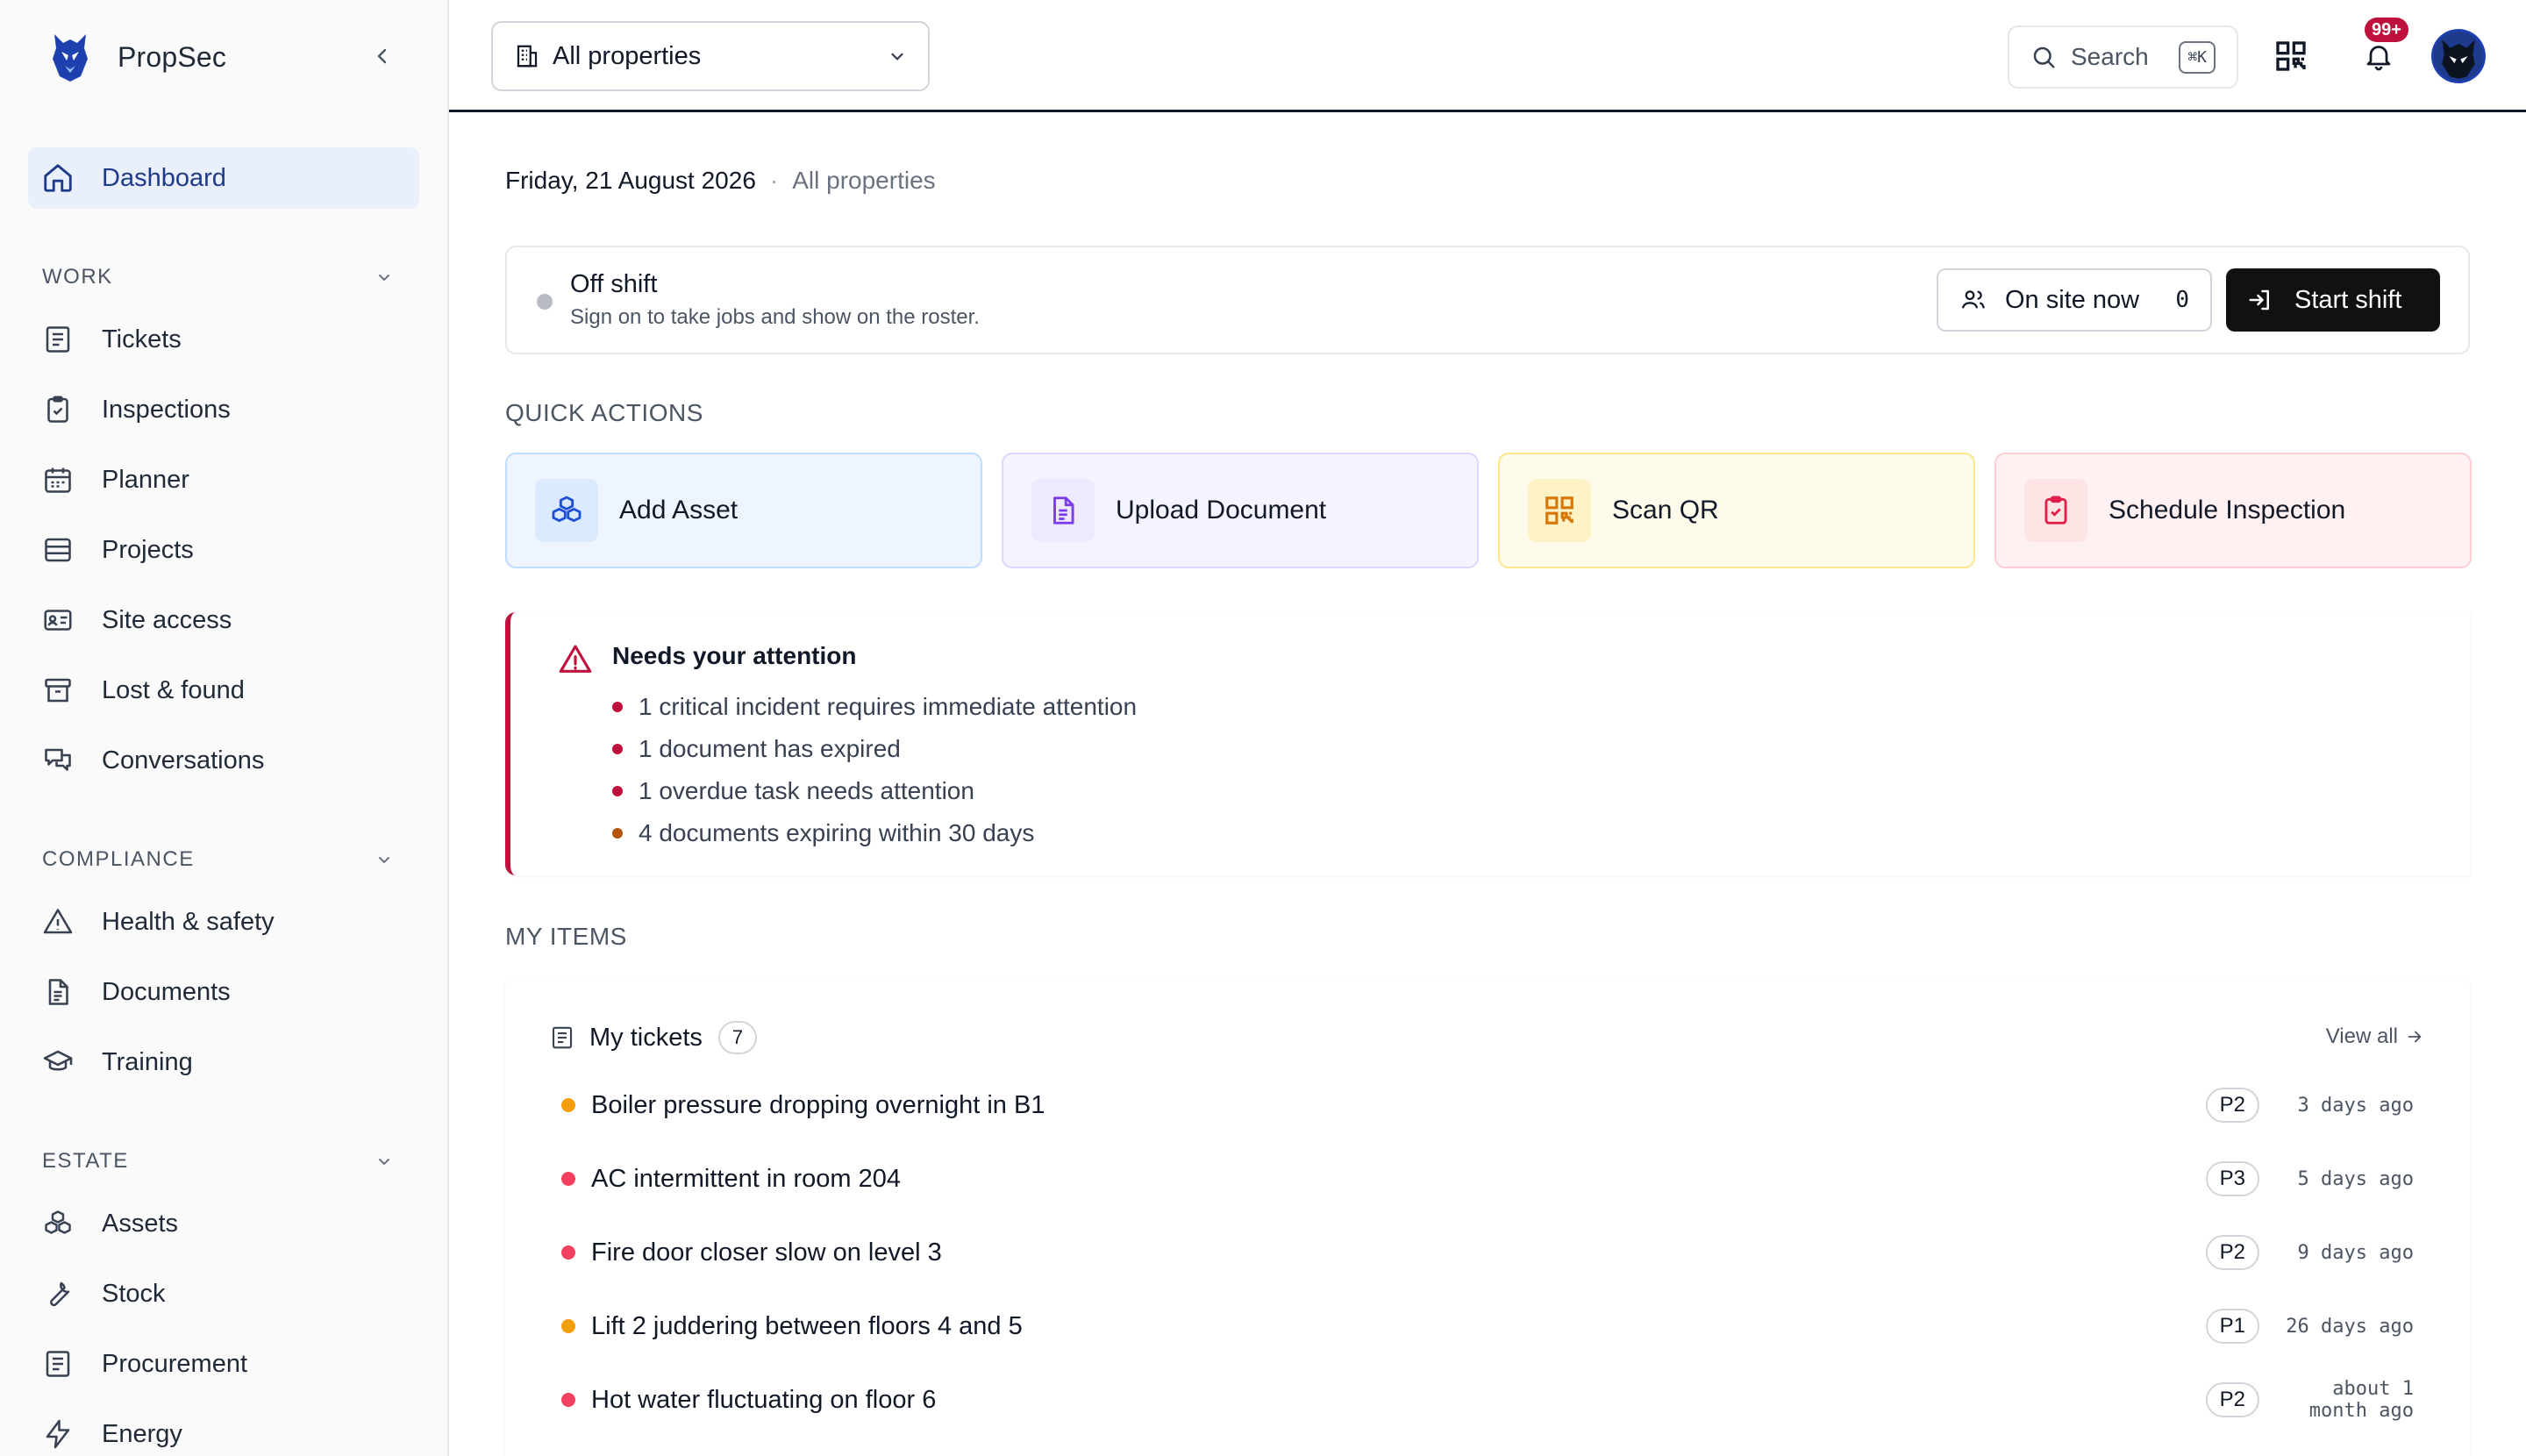 The height and width of the screenshot is (1456, 2526). What do you see at coordinates (223, 178) in the screenshot?
I see `sidebar-item-dashboard: Dashboard` at bounding box center [223, 178].